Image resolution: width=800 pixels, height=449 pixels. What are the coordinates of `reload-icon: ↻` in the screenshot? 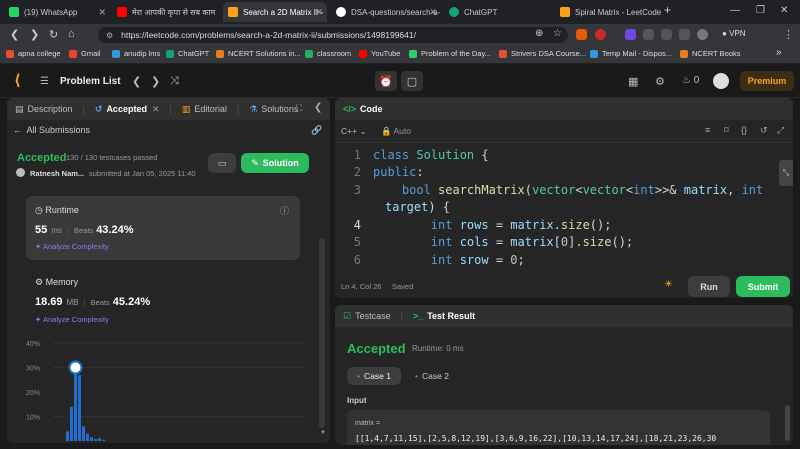 It's located at (53, 34).